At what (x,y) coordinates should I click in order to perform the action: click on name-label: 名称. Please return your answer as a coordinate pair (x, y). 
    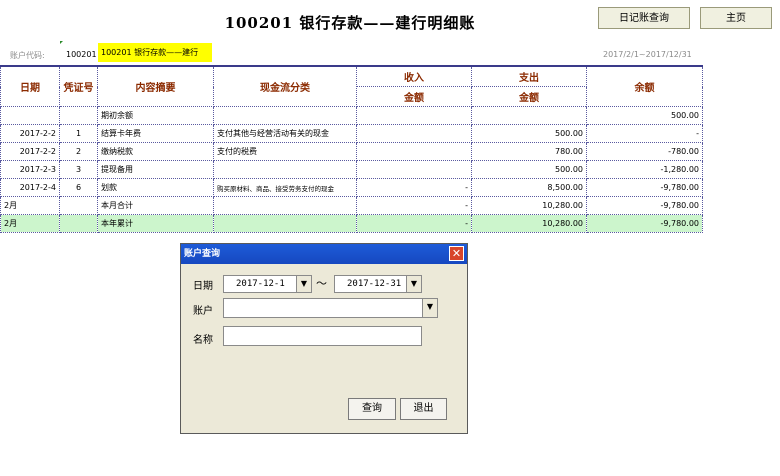
    Looking at the image, I should click on (203, 340).